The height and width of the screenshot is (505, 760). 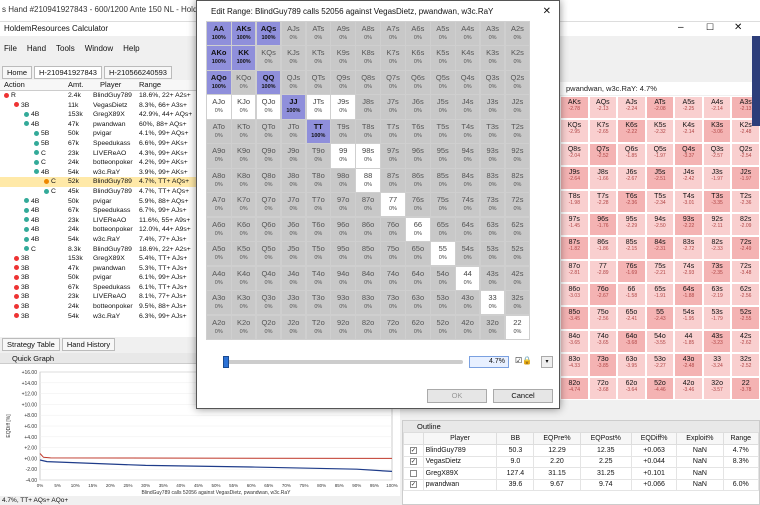 What do you see at coordinates (603, 224) in the screenshot?
I see `ev-cell: 96s -1.76` at bounding box center [603, 224].